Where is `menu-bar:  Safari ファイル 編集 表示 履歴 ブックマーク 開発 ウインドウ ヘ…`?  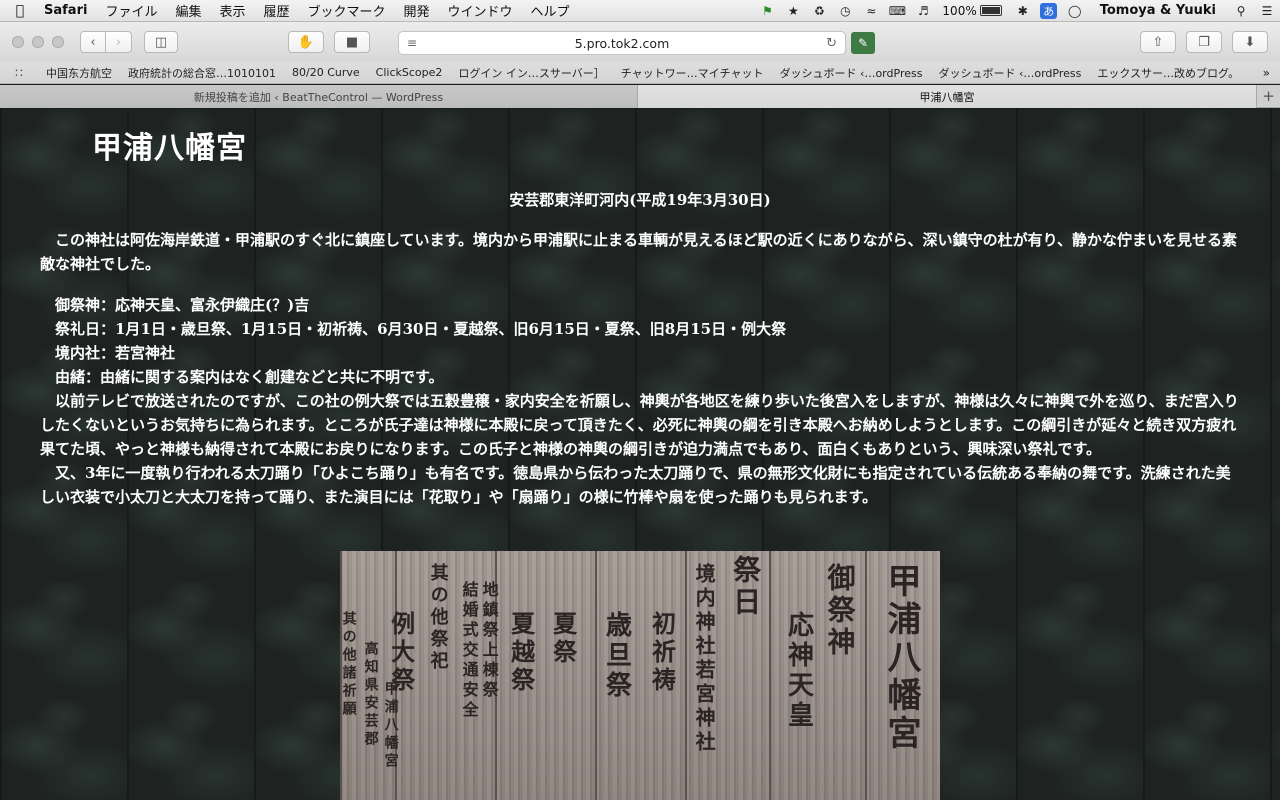
menu-bar:  Safari ファイル 編集 表示 履歴 ブックマーク 開発 ウインドウ ヘ… is located at coordinates (640, 11).